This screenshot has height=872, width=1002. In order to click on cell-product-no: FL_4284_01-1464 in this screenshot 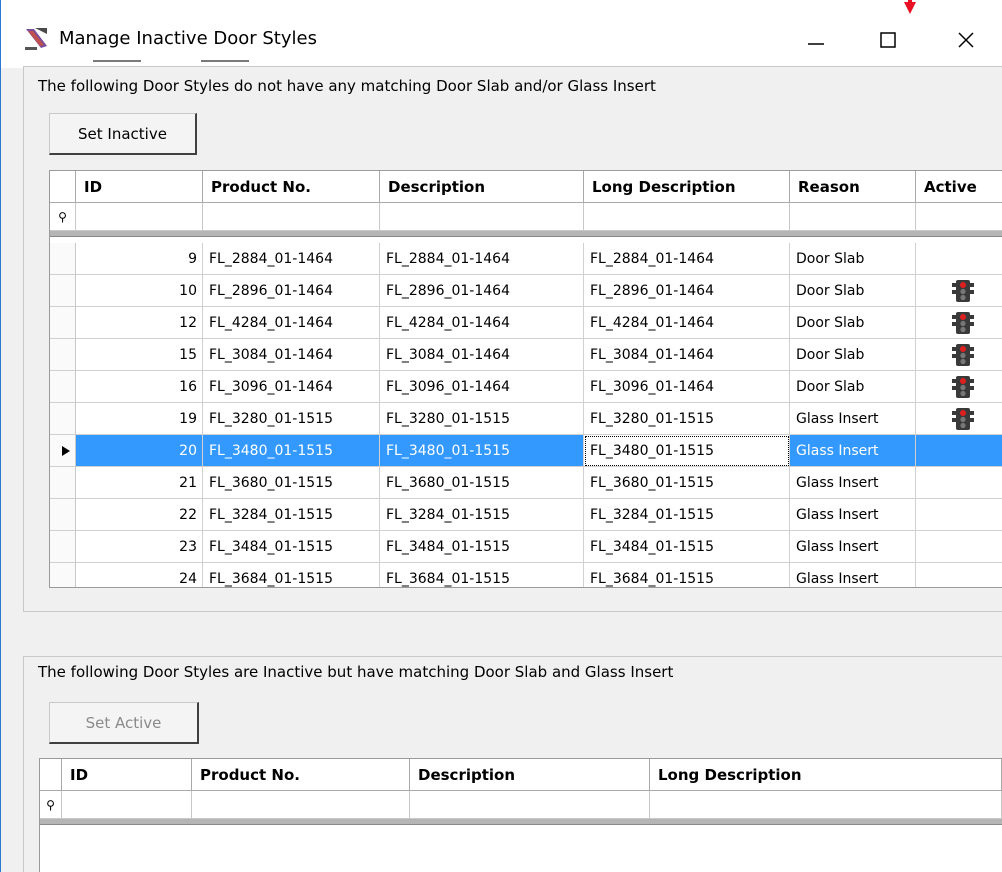, I will do `click(291, 323)`.